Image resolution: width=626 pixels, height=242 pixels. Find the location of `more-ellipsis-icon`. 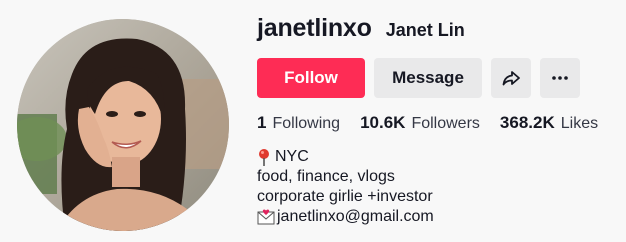

more-ellipsis-icon is located at coordinates (560, 78).